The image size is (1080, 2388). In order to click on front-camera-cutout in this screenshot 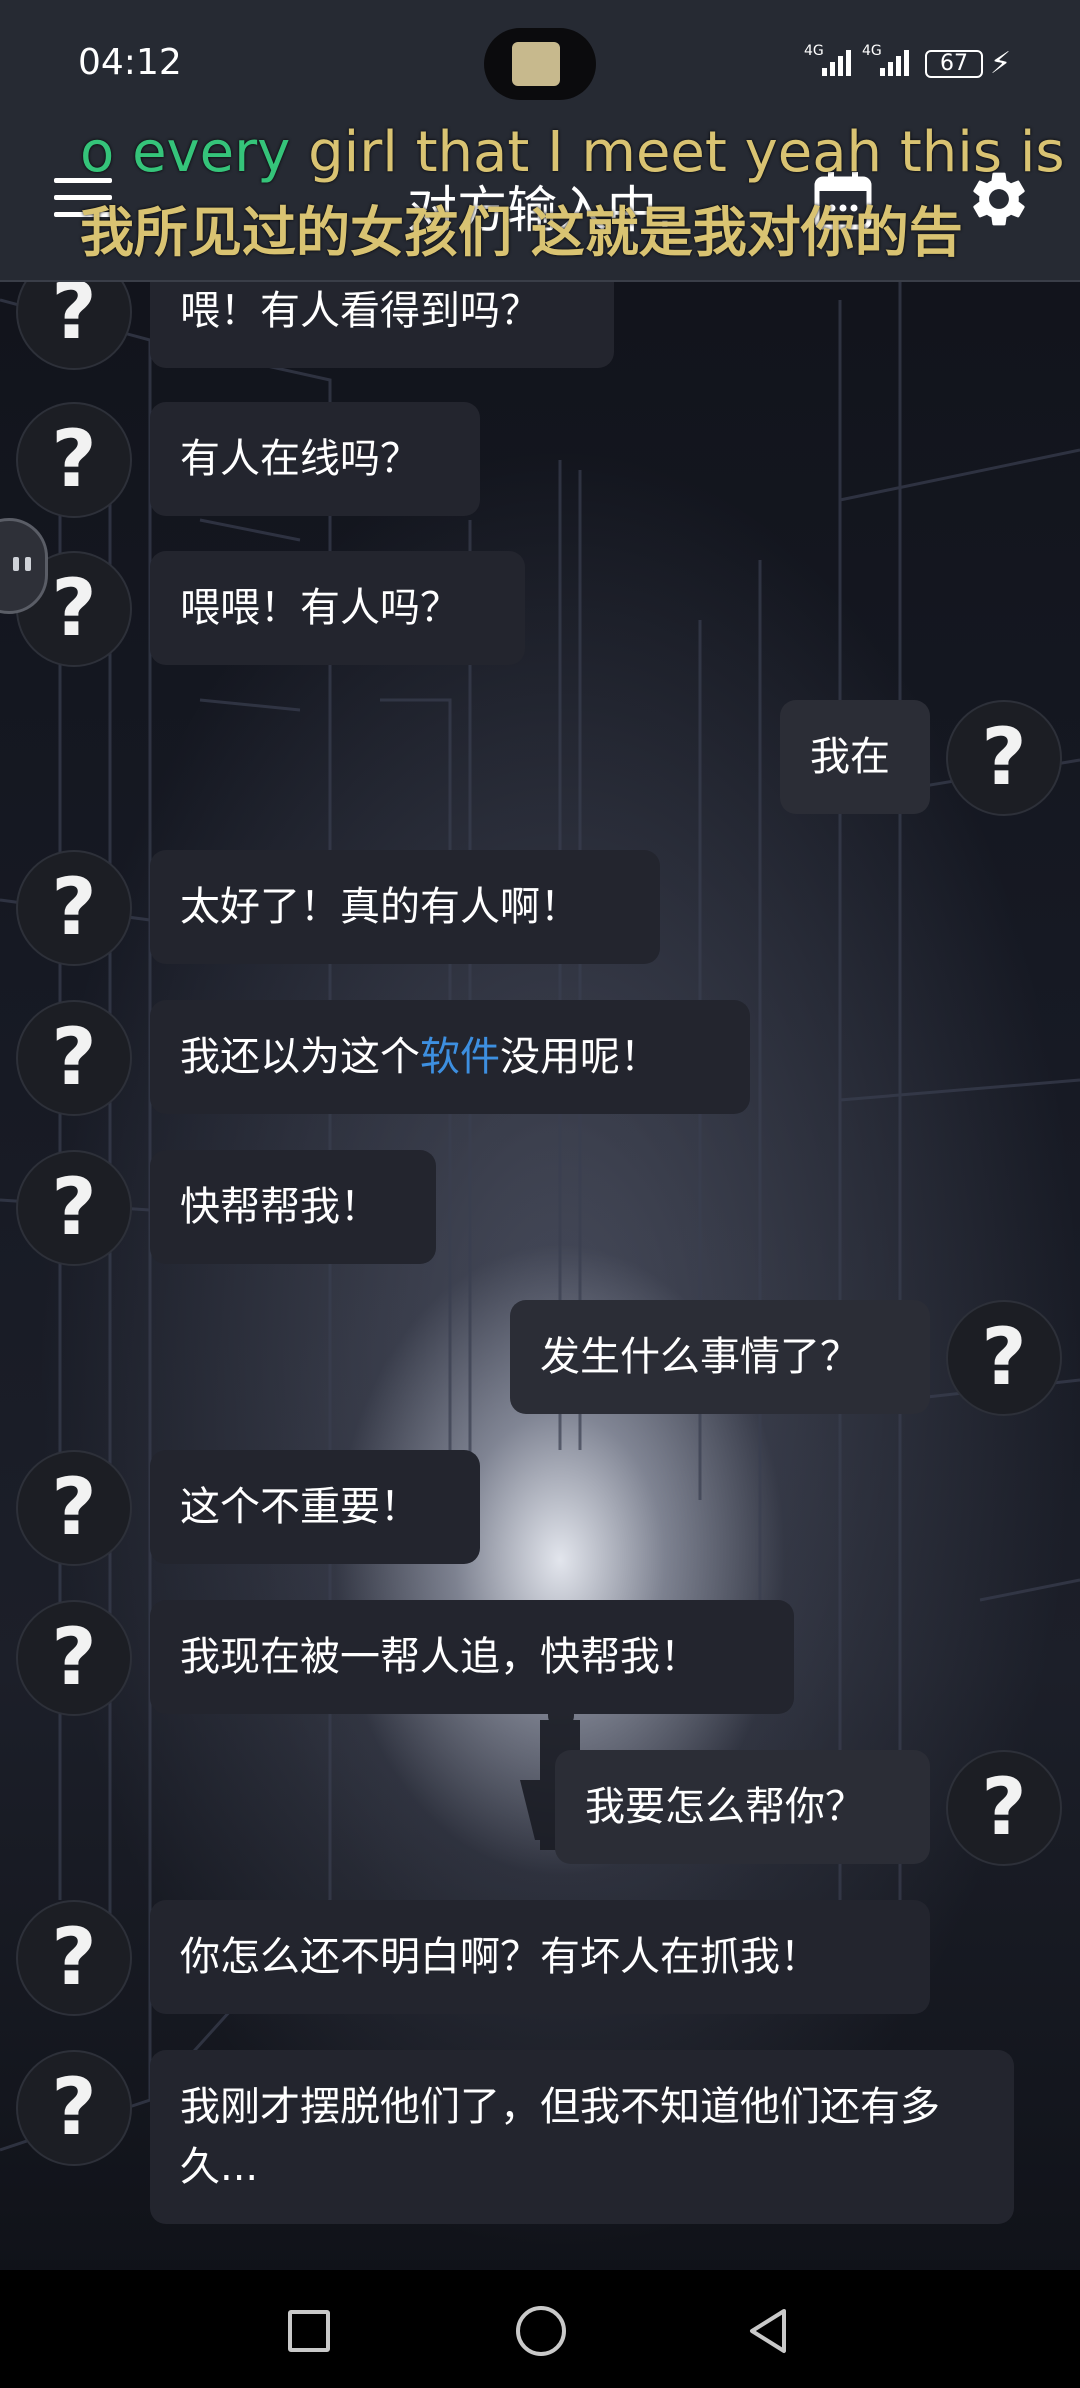, I will do `click(540, 64)`.